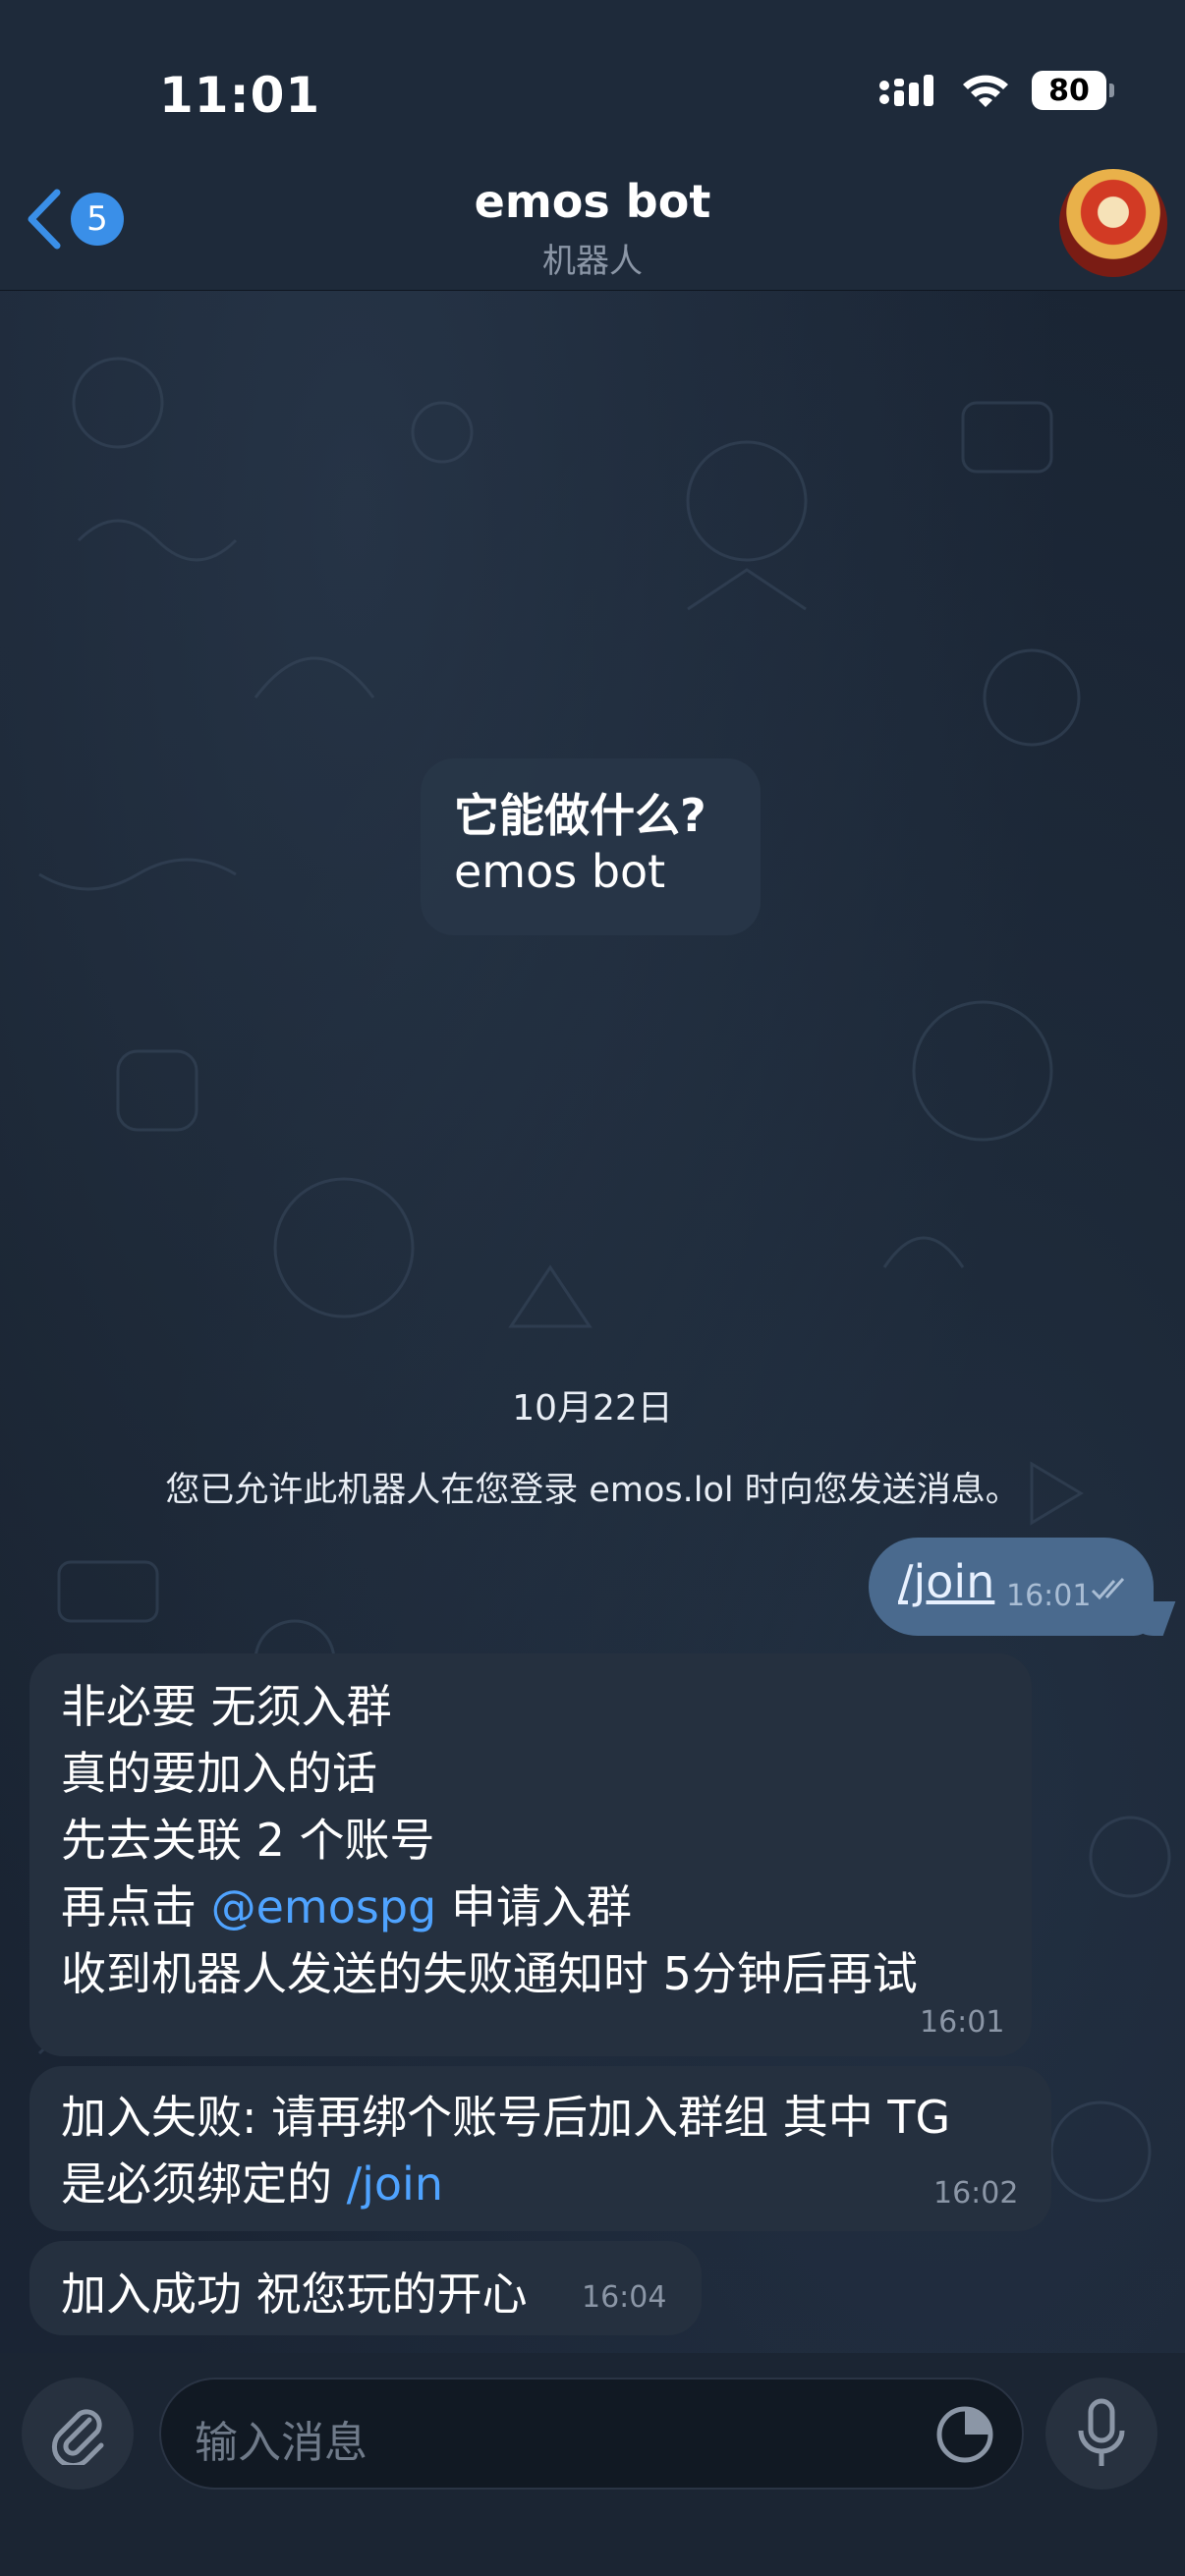  Describe the element at coordinates (490, 1973) in the screenshot. I see `message-line: 收到机器人发送的失败通知时 5分钟后再试` at that location.